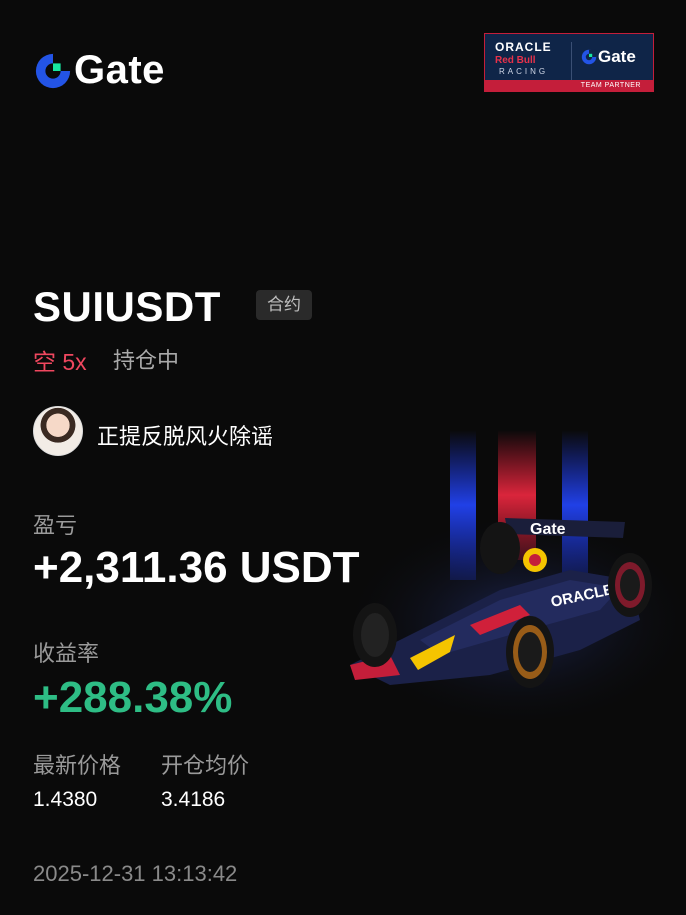  I want to click on team-partner-caption: TEAM PARTNER, so click(569, 85).